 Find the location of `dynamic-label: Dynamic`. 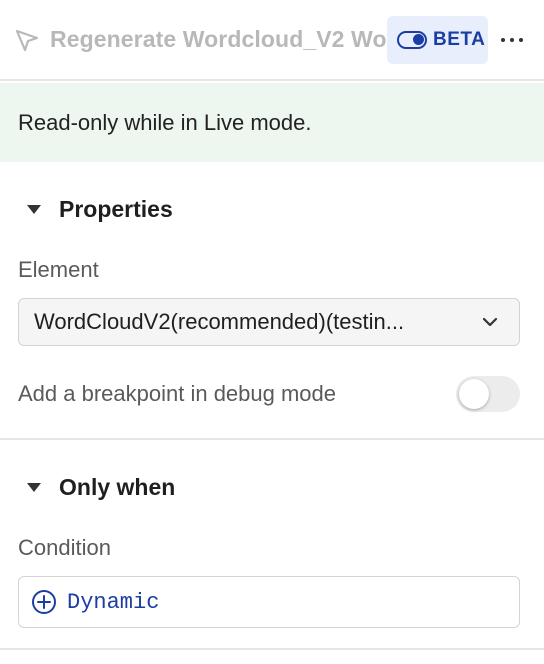

dynamic-label: Dynamic is located at coordinates (113, 602).